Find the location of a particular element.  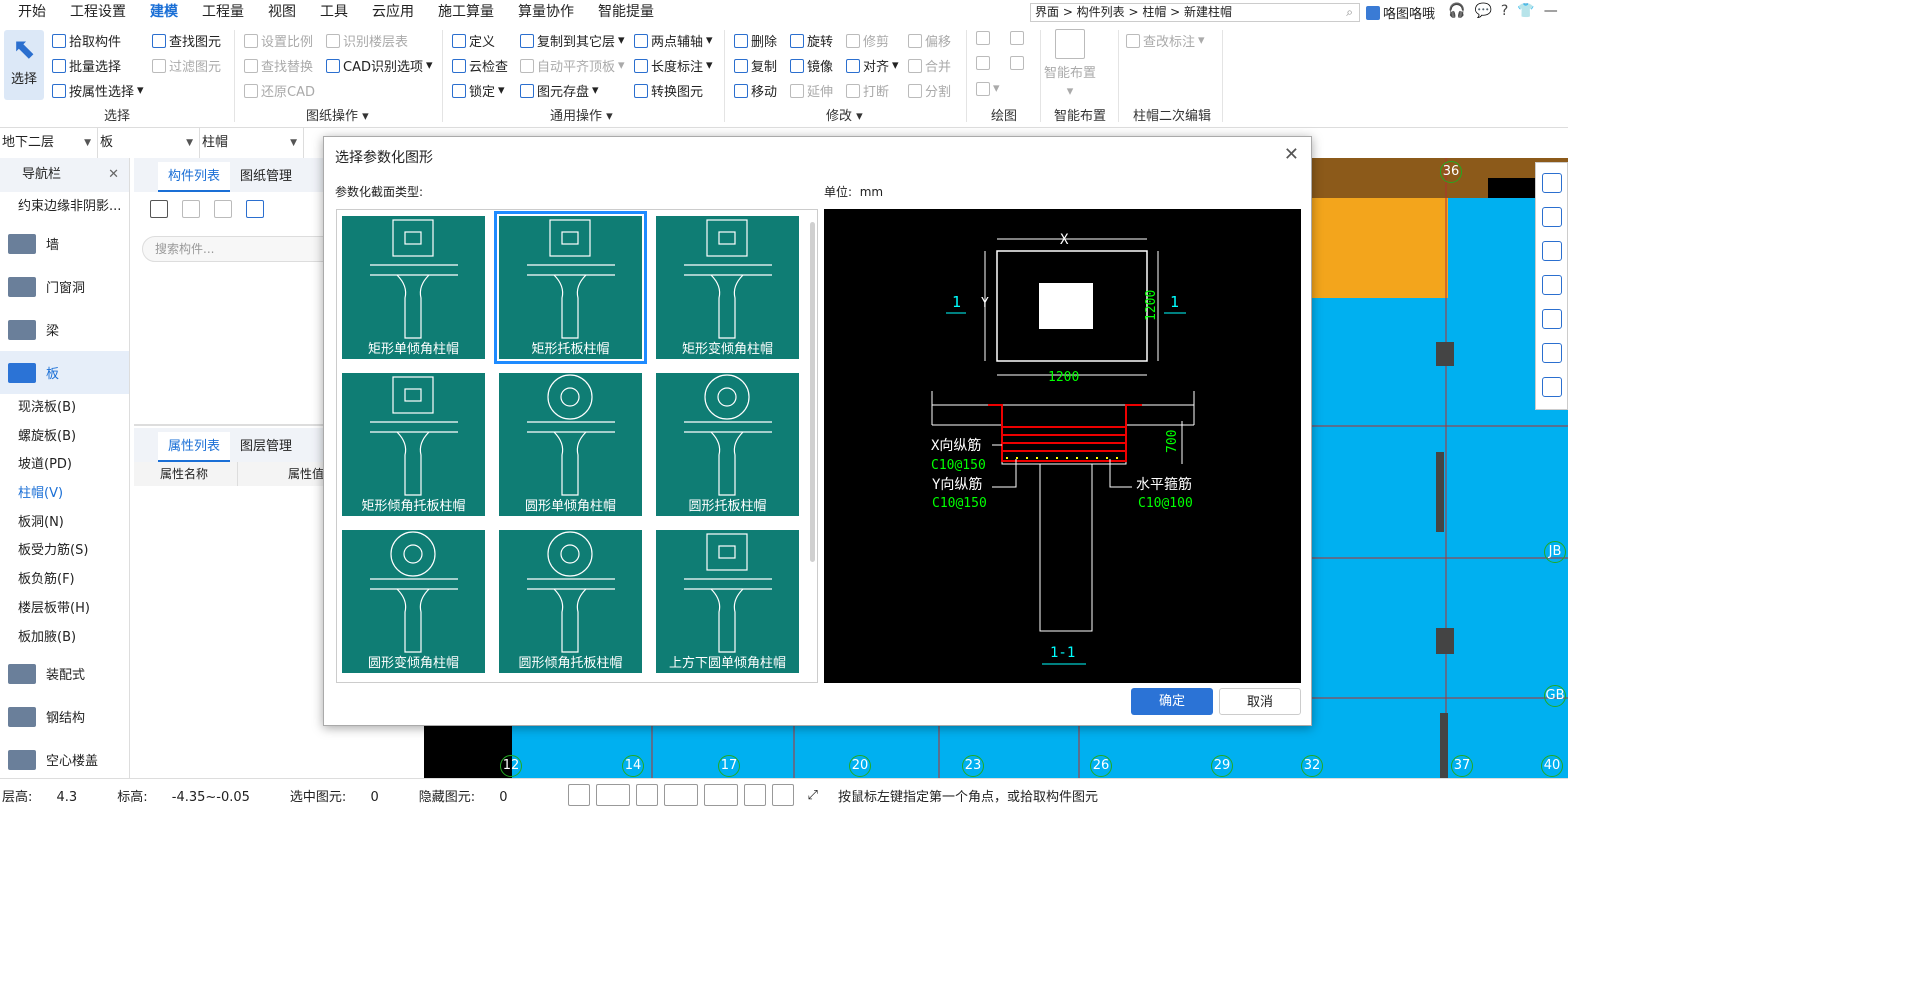

shape-option: 矩形变倾角柱帽 is located at coordinates (727, 287).